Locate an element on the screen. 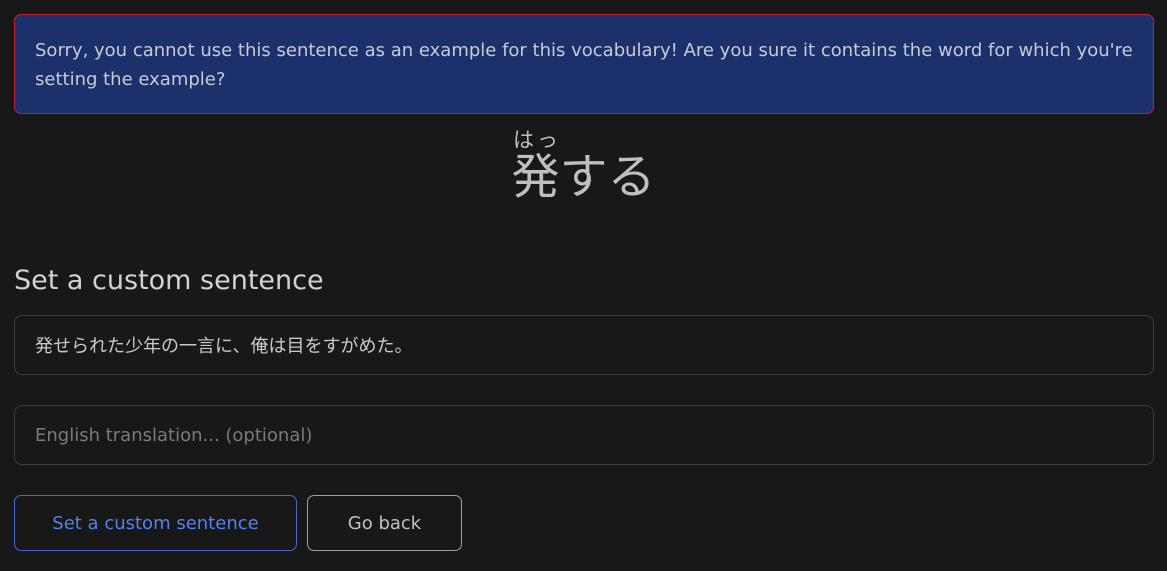  vocab-kanji-ruby: 発はっ is located at coordinates (535, 166).